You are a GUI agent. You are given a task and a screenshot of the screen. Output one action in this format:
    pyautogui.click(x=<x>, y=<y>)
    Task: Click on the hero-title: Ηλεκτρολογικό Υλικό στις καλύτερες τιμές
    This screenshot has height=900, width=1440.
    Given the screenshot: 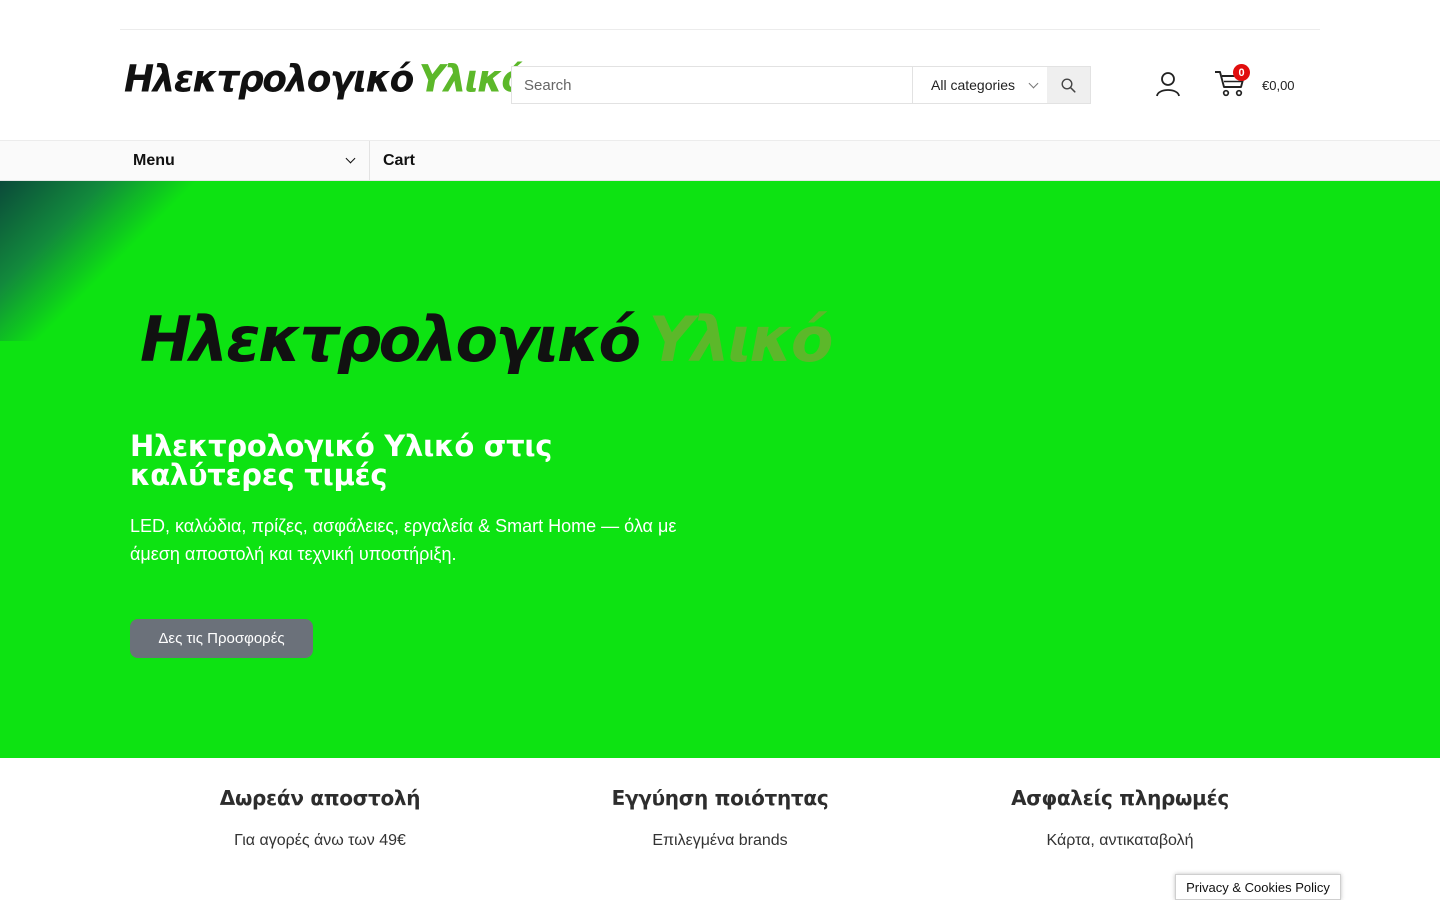 What is the action you would take?
    pyautogui.click(x=341, y=460)
    